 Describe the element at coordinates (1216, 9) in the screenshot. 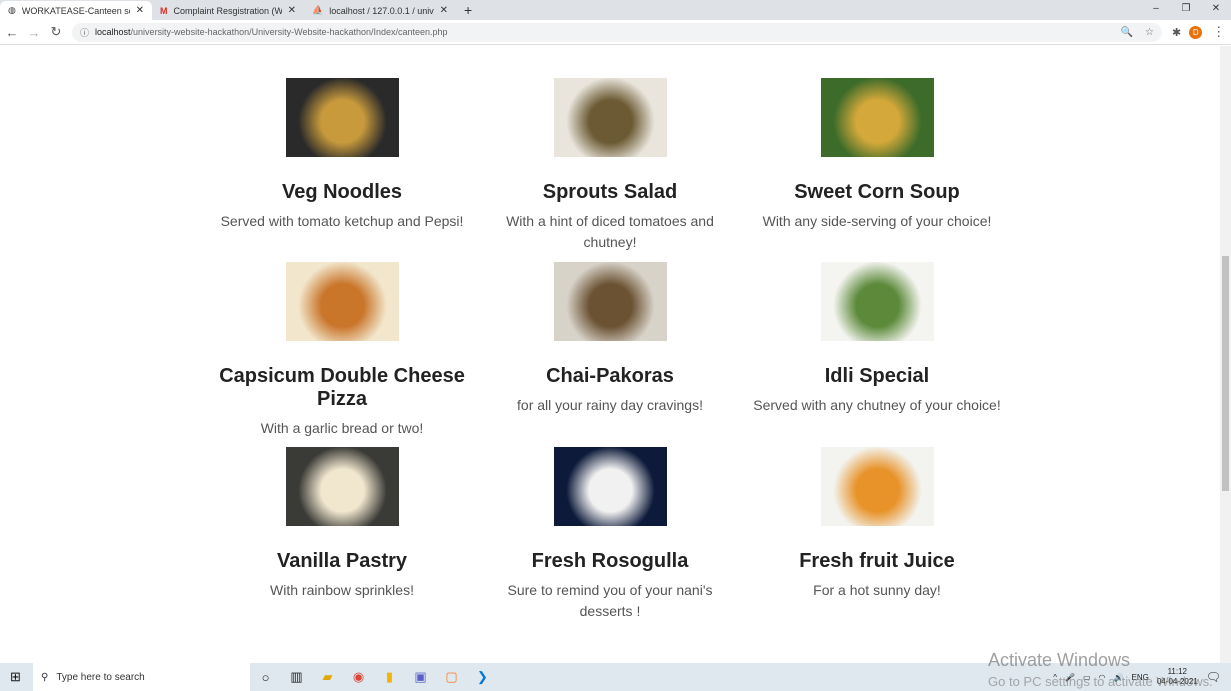

I see `close-window-button: ✕` at that location.